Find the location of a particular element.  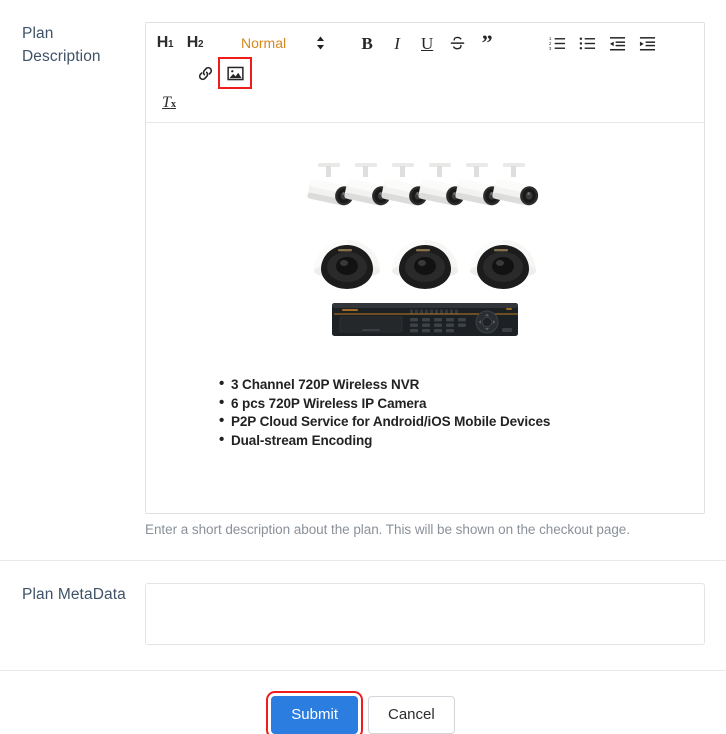

italic-button: I is located at coordinates (397, 43).